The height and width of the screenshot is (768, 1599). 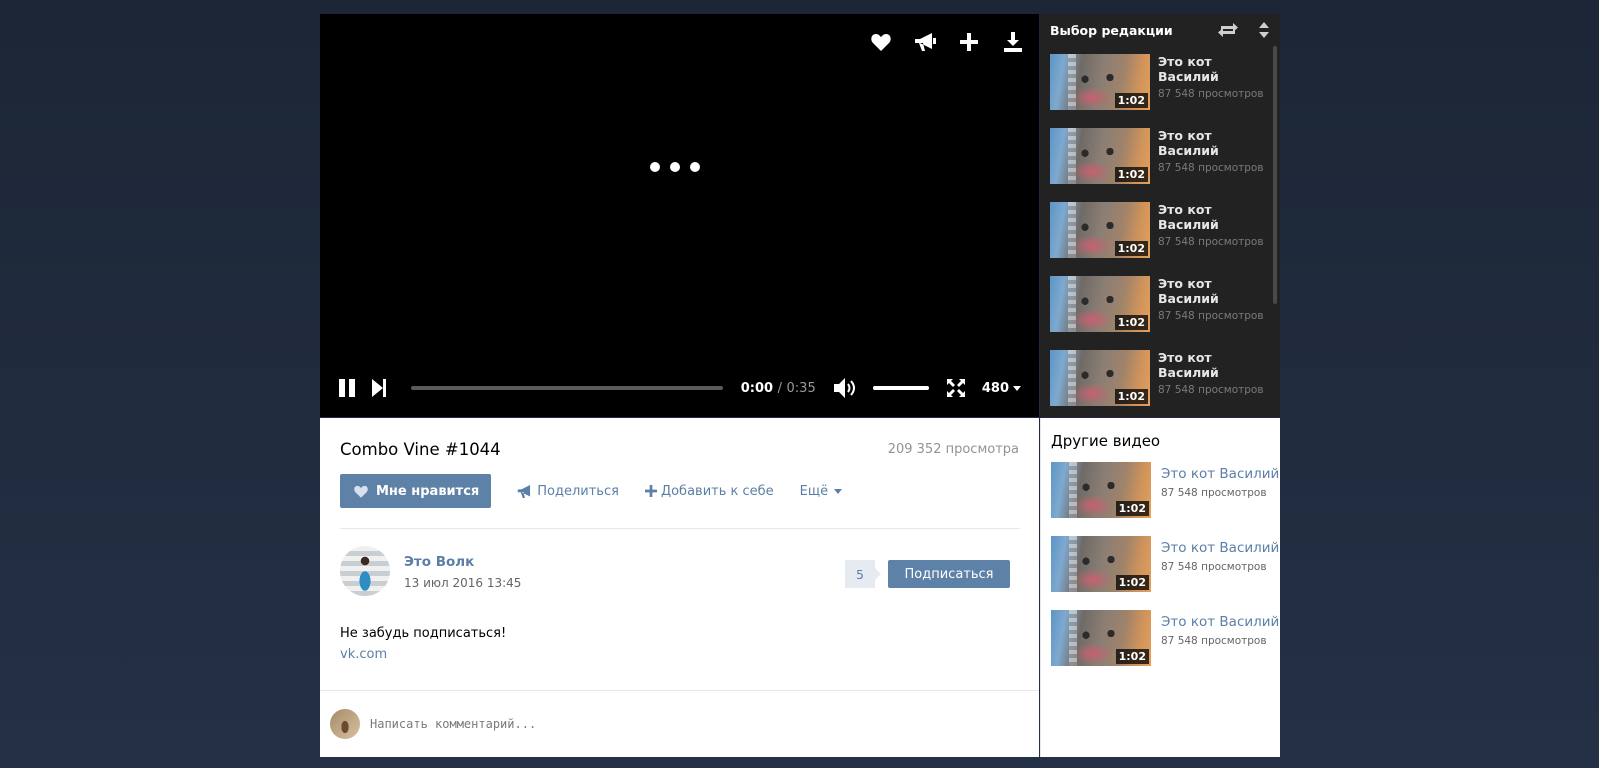 What do you see at coordinates (463, 583) in the screenshot?
I see `publish-date: 13 июл 2016 13:45` at bounding box center [463, 583].